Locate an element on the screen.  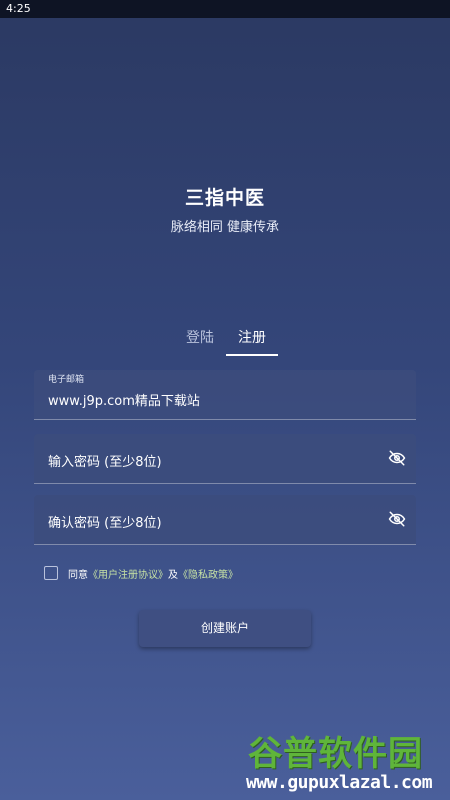
agreement-row: 同意 《用户注册协议》 及 《隐私政策》 is located at coordinates (141, 573).